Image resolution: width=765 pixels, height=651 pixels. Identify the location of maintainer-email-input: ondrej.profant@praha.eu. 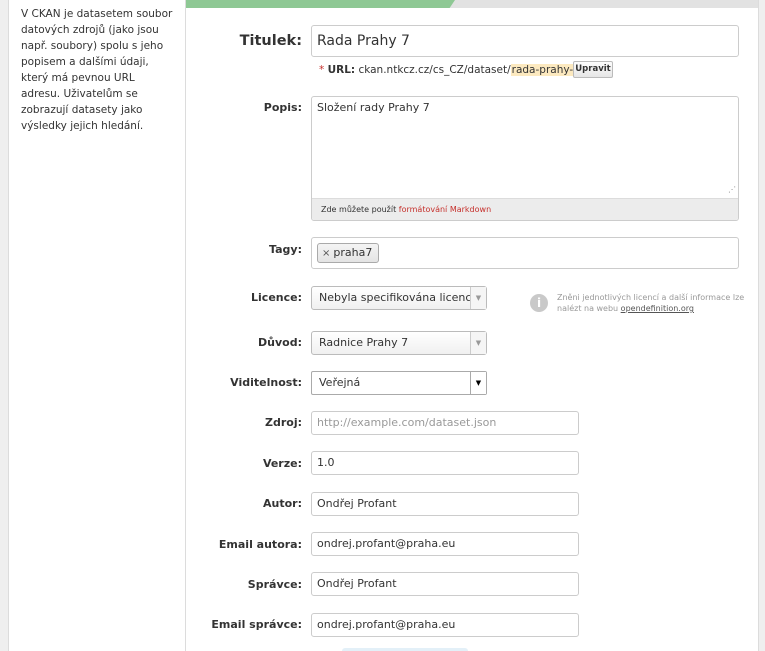
(445, 625).